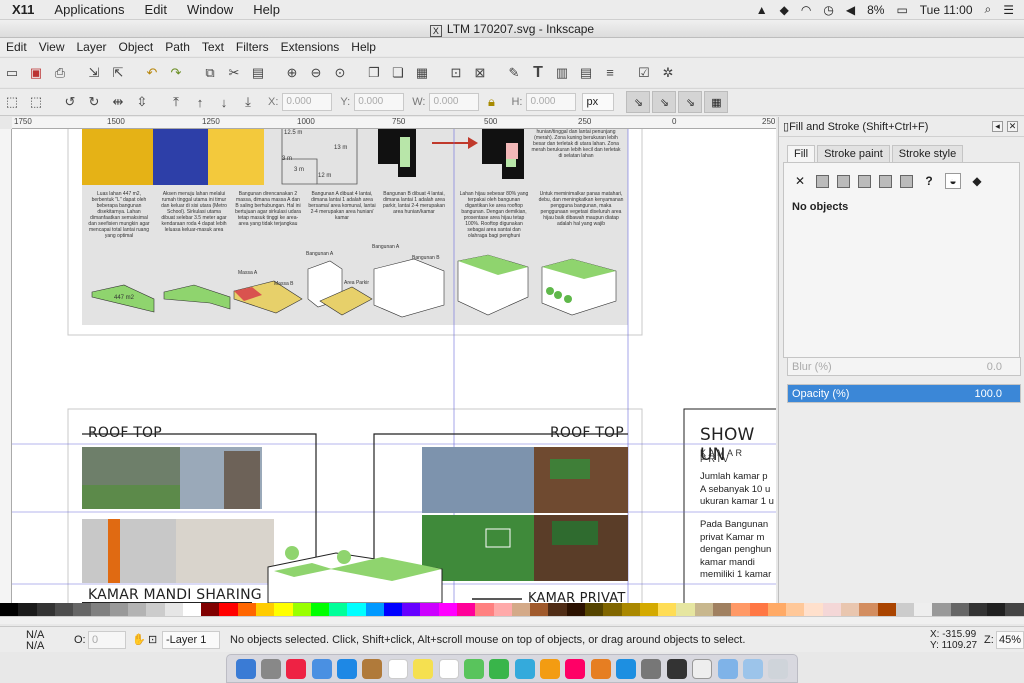  Describe the element at coordinates (213, 47) in the screenshot. I see `menu-item-text: Text` at that location.